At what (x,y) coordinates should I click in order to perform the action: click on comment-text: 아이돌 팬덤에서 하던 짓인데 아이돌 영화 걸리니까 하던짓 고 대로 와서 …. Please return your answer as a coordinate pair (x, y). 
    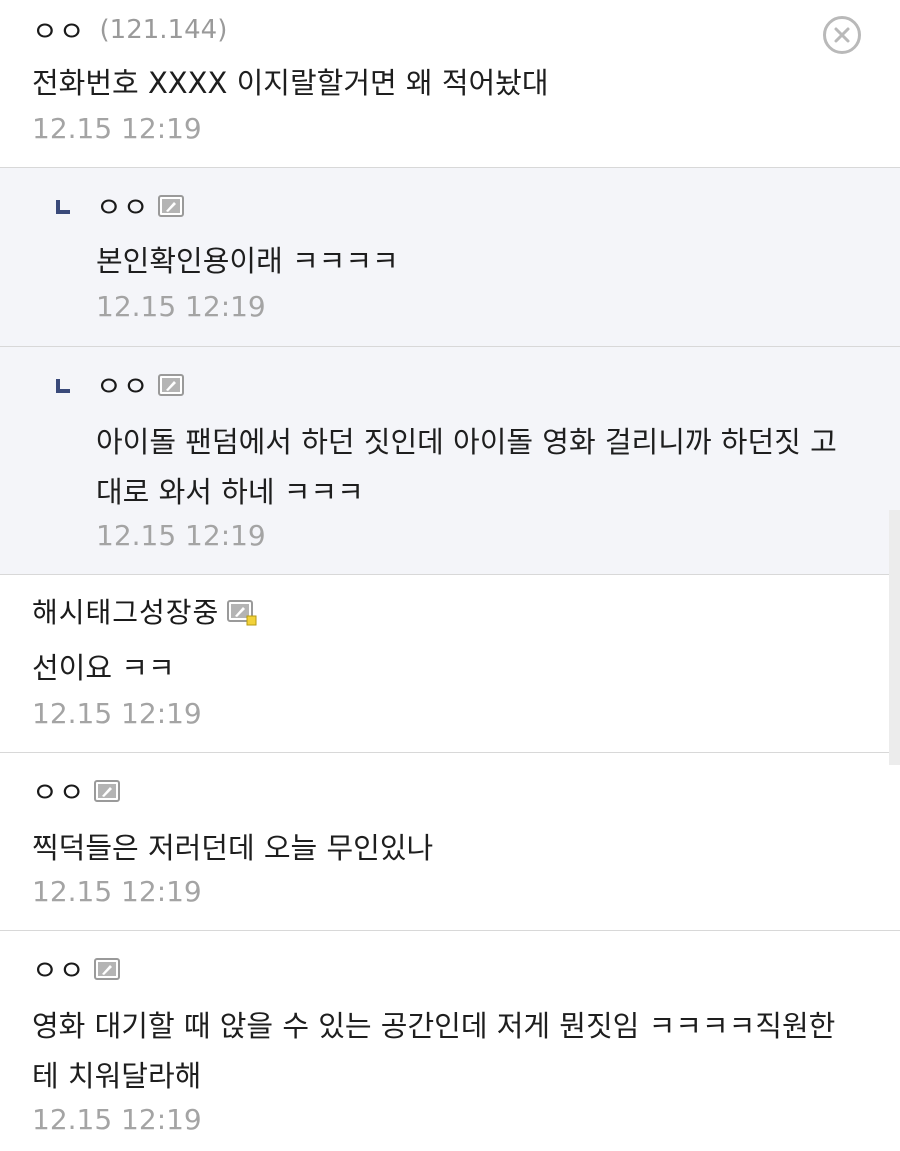
    Looking at the image, I should click on (466, 467).